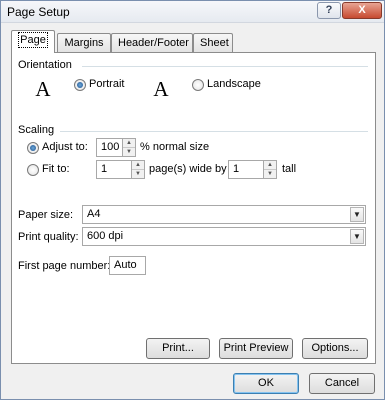  Describe the element at coordinates (46, 215) in the screenshot. I see `paper-size-label: Paper size:` at that location.